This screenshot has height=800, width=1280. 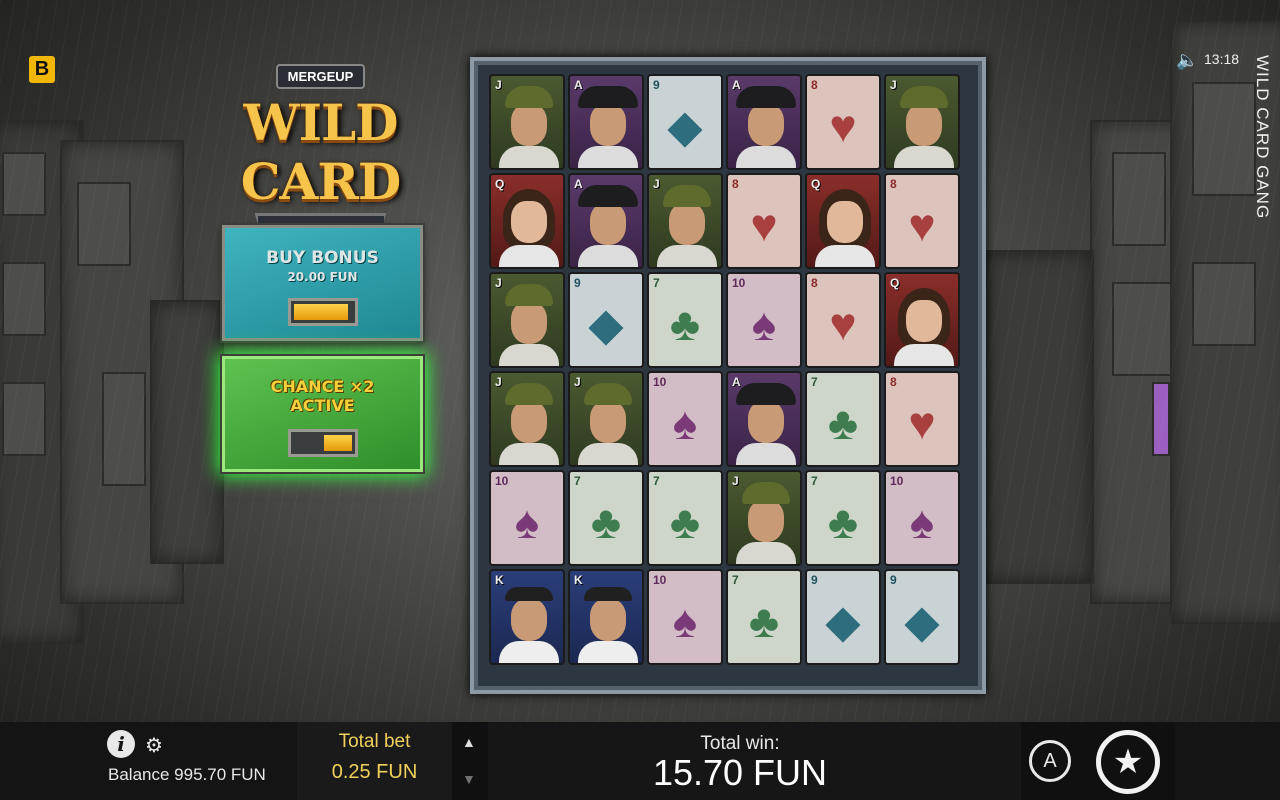 What do you see at coordinates (322, 258) in the screenshot?
I see `buy-bonus-label: BUY BONUS` at bounding box center [322, 258].